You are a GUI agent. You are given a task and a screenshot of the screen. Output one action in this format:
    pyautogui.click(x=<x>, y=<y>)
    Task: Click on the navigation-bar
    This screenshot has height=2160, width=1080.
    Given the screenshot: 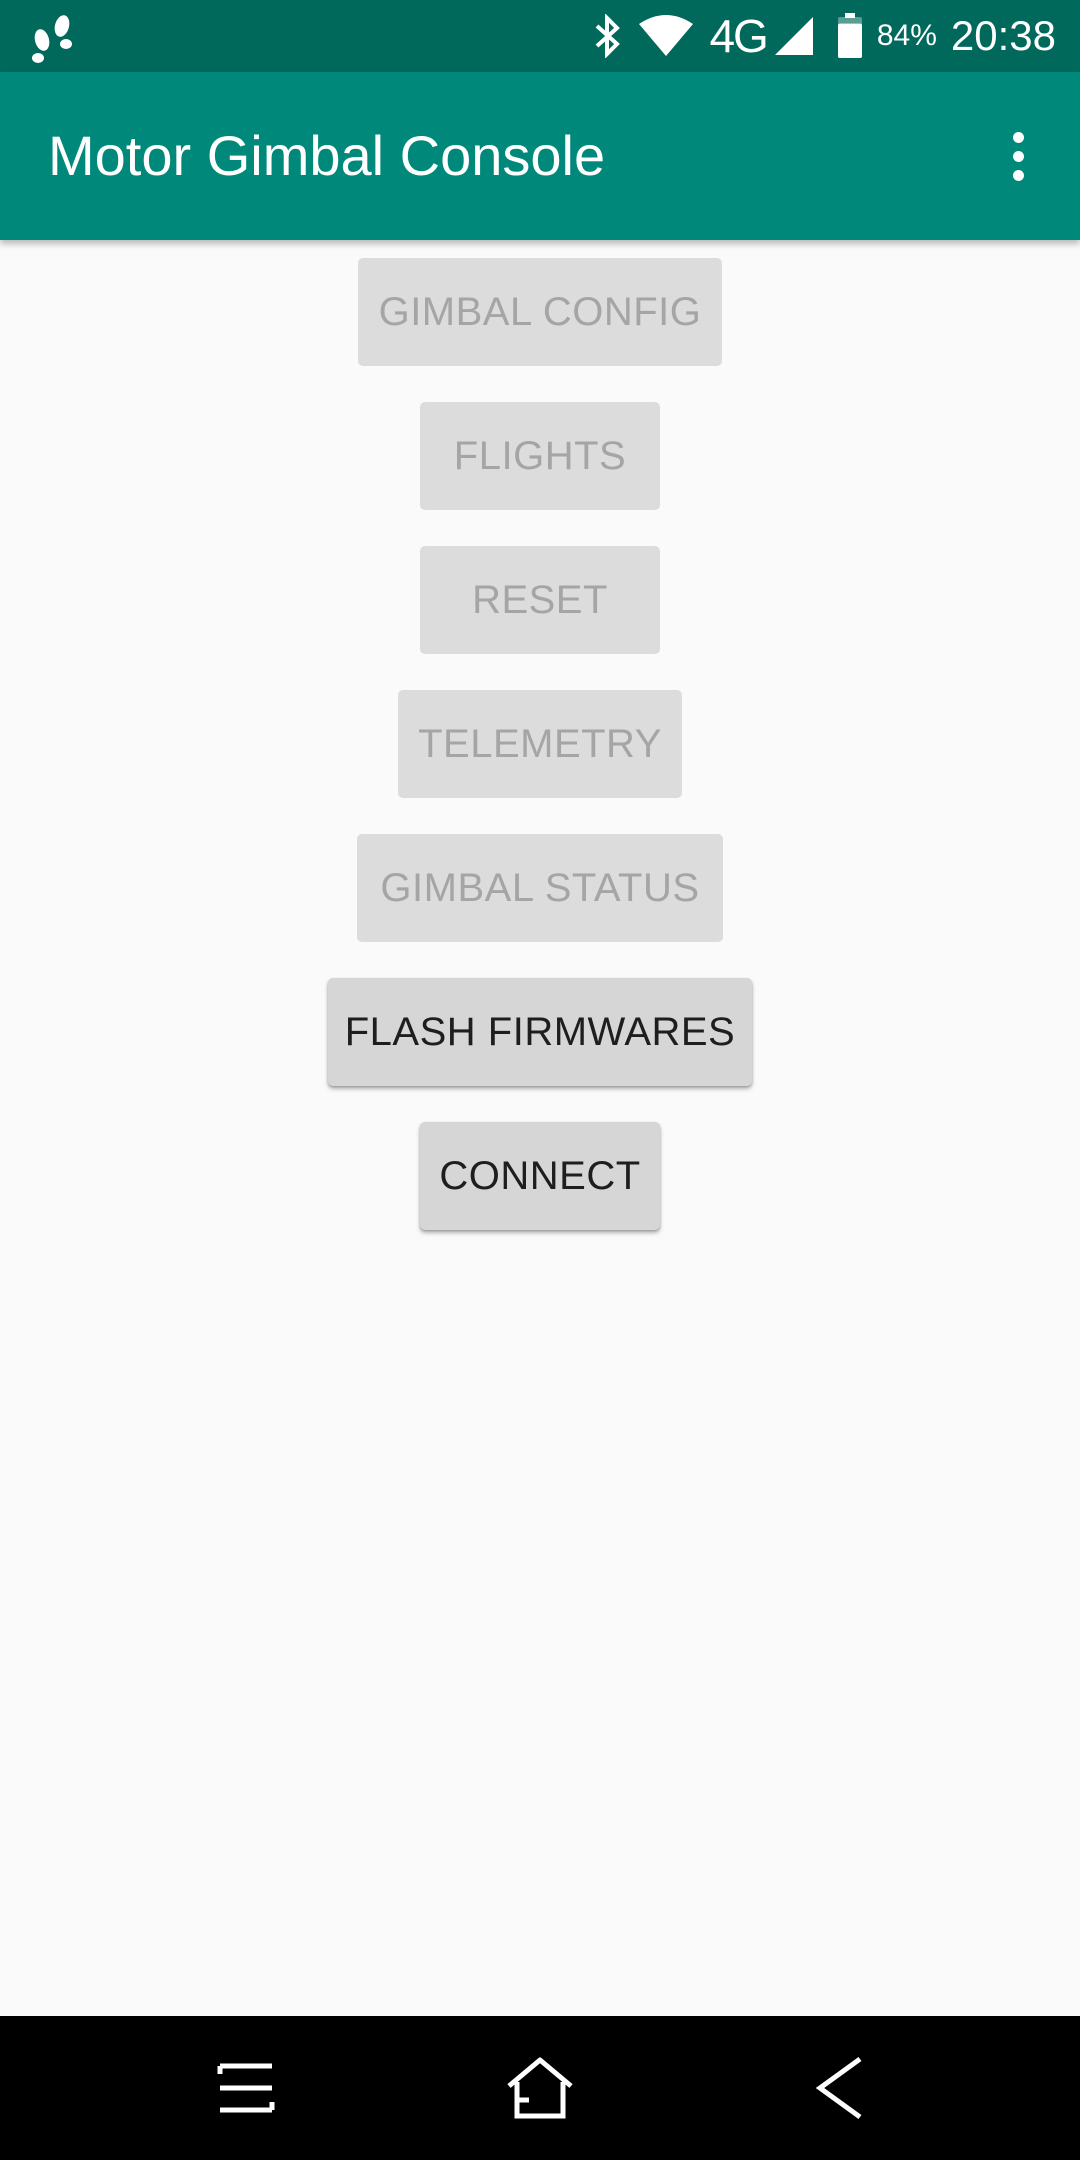 What is the action you would take?
    pyautogui.click(x=540, y=2088)
    